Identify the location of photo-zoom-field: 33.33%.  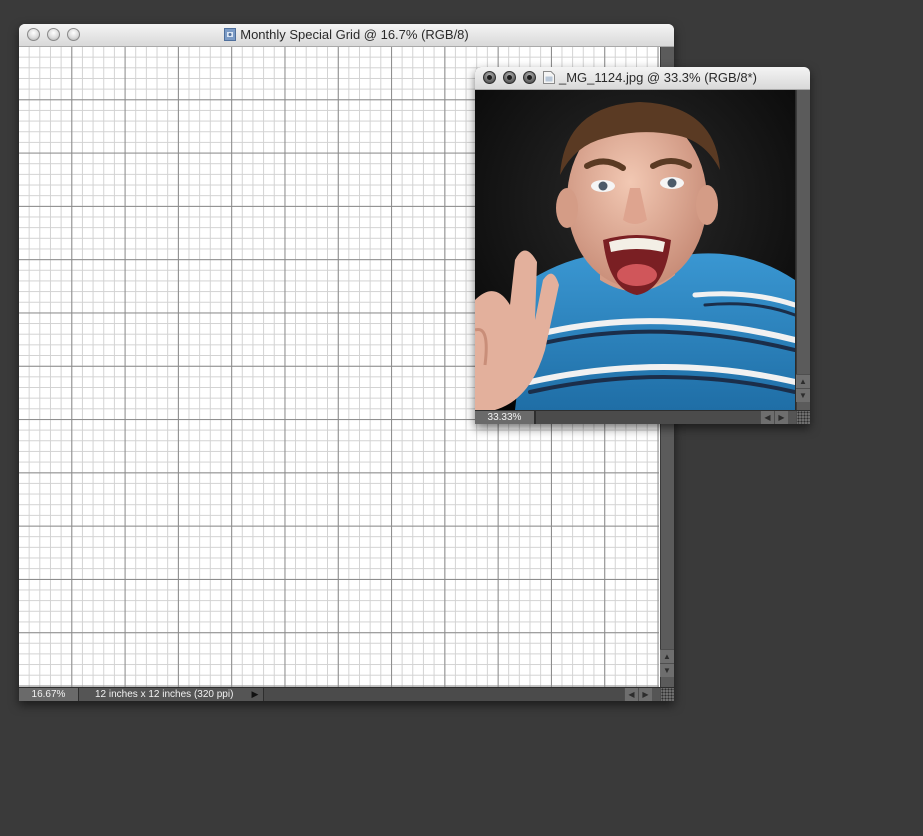
(505, 417).